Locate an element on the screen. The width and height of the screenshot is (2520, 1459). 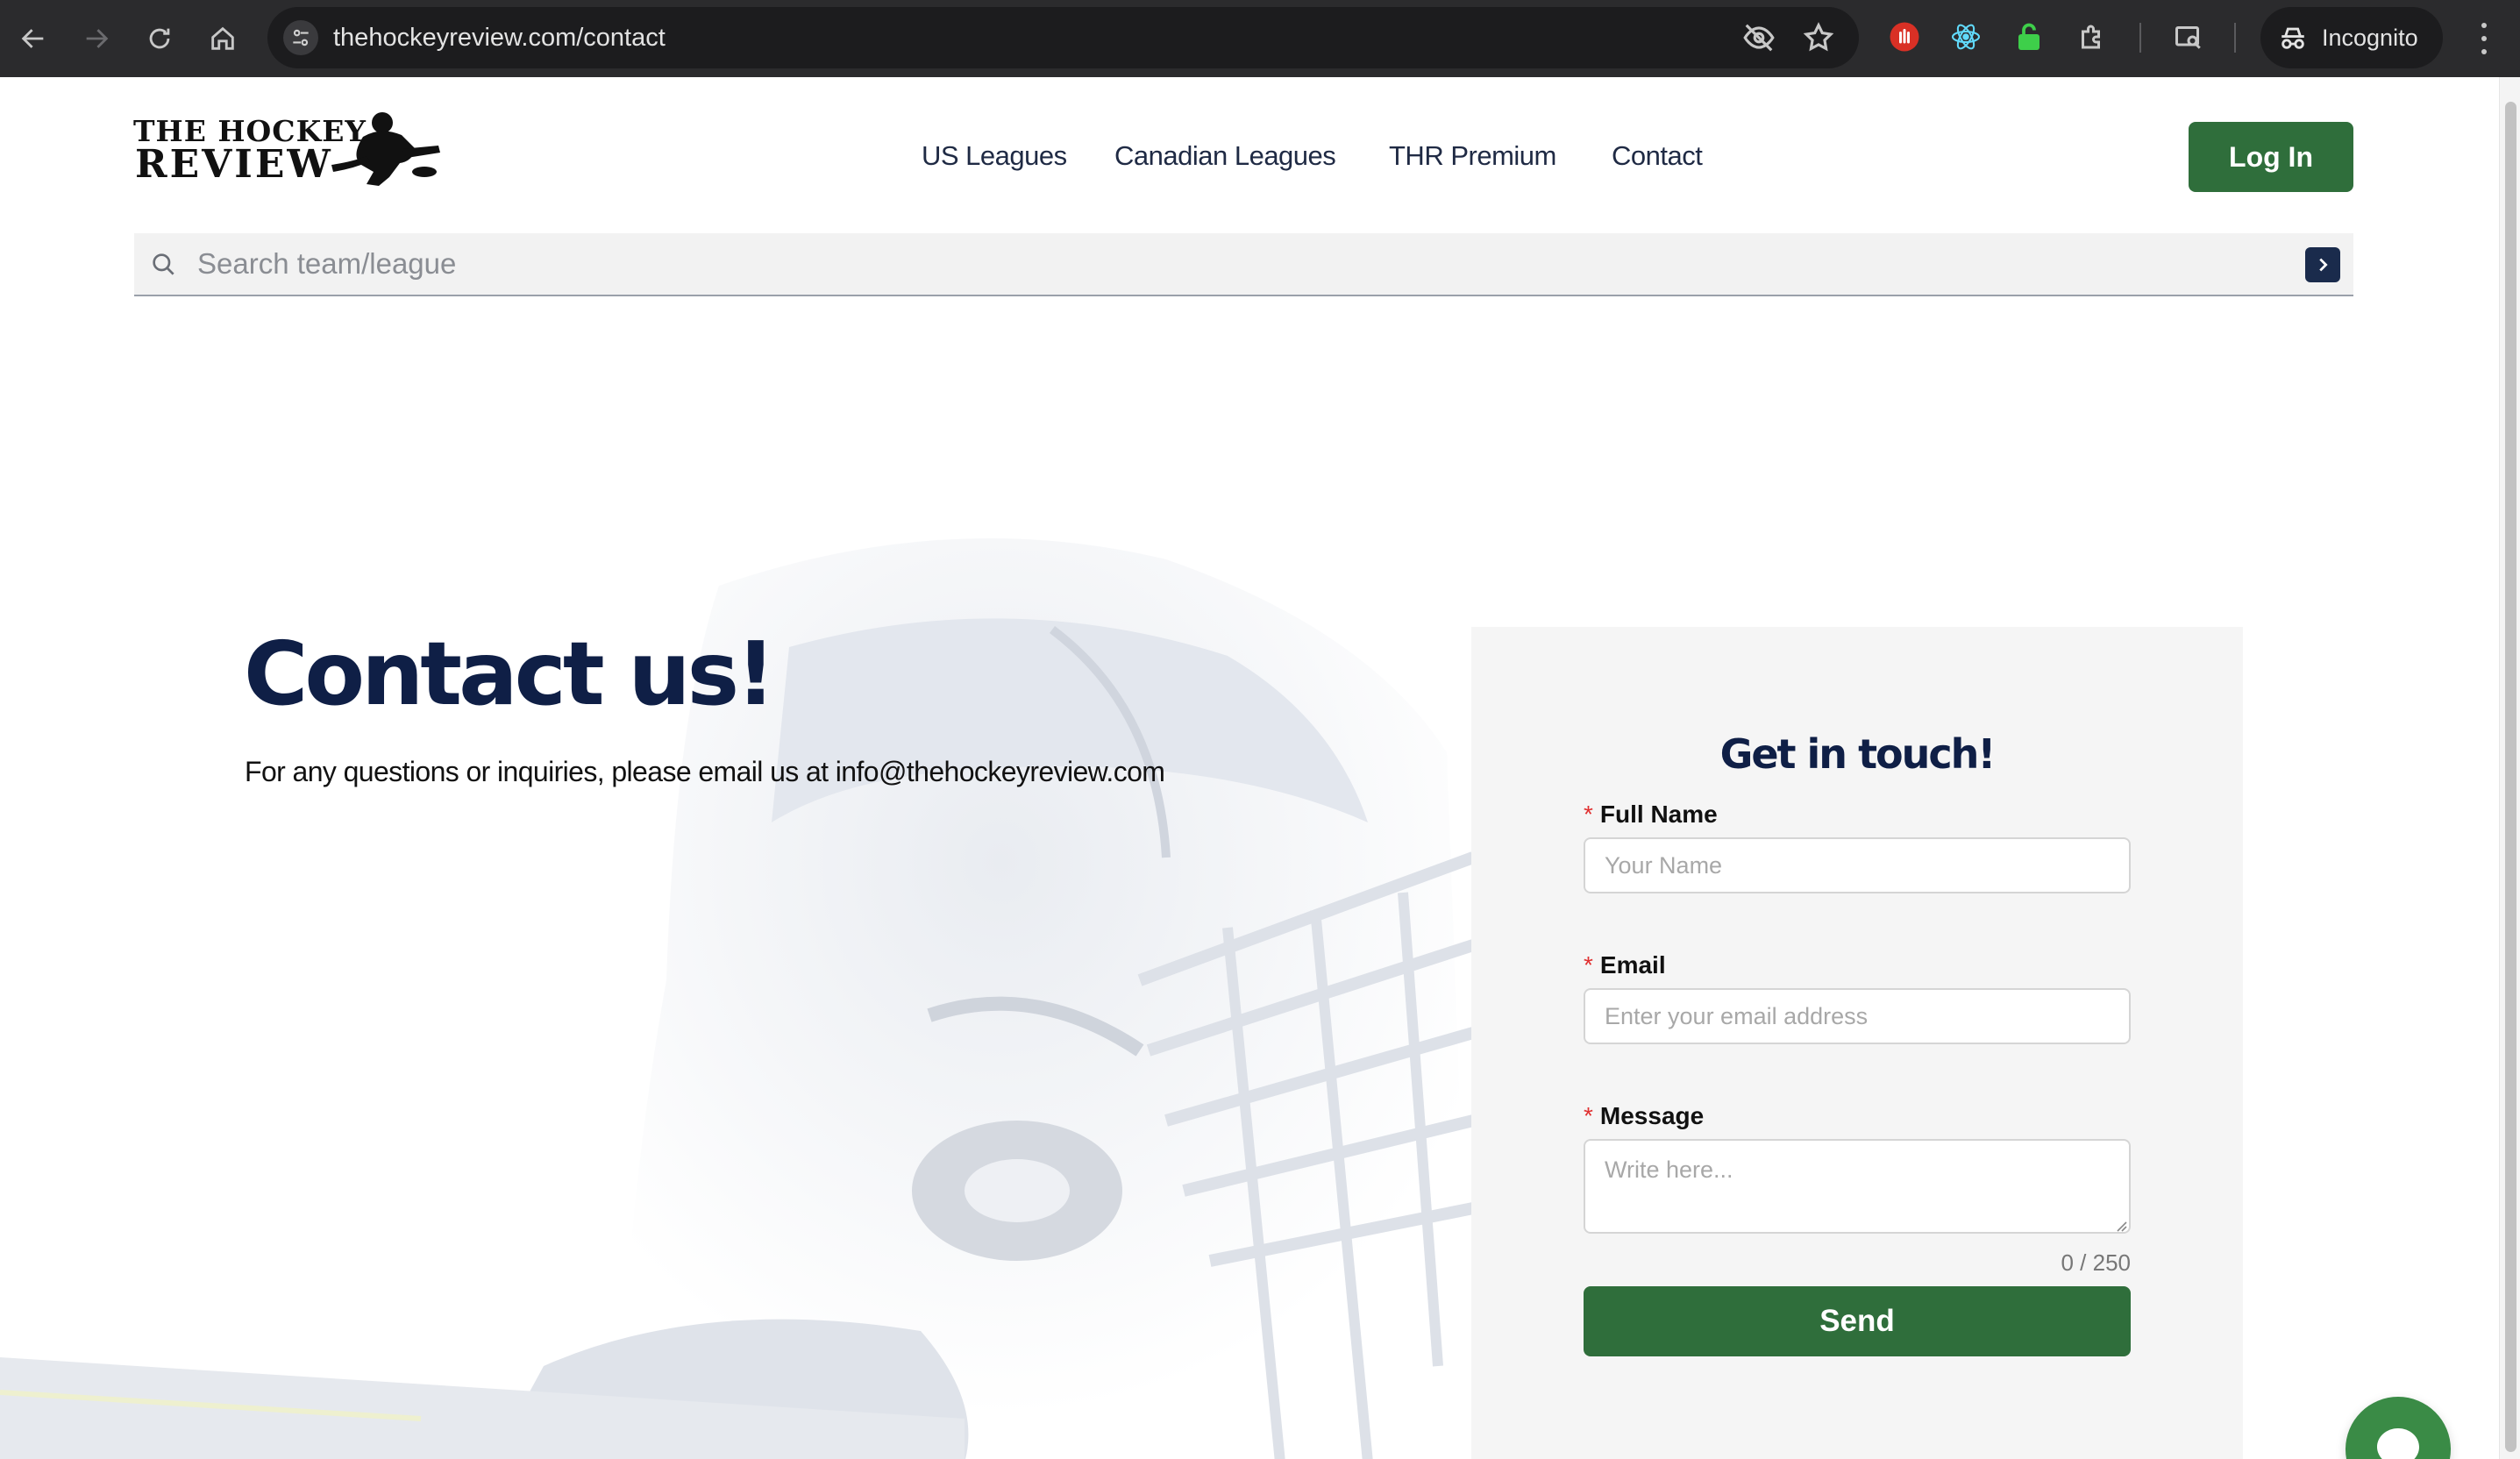
full-name-label: * Full Name is located at coordinates (1651, 814).